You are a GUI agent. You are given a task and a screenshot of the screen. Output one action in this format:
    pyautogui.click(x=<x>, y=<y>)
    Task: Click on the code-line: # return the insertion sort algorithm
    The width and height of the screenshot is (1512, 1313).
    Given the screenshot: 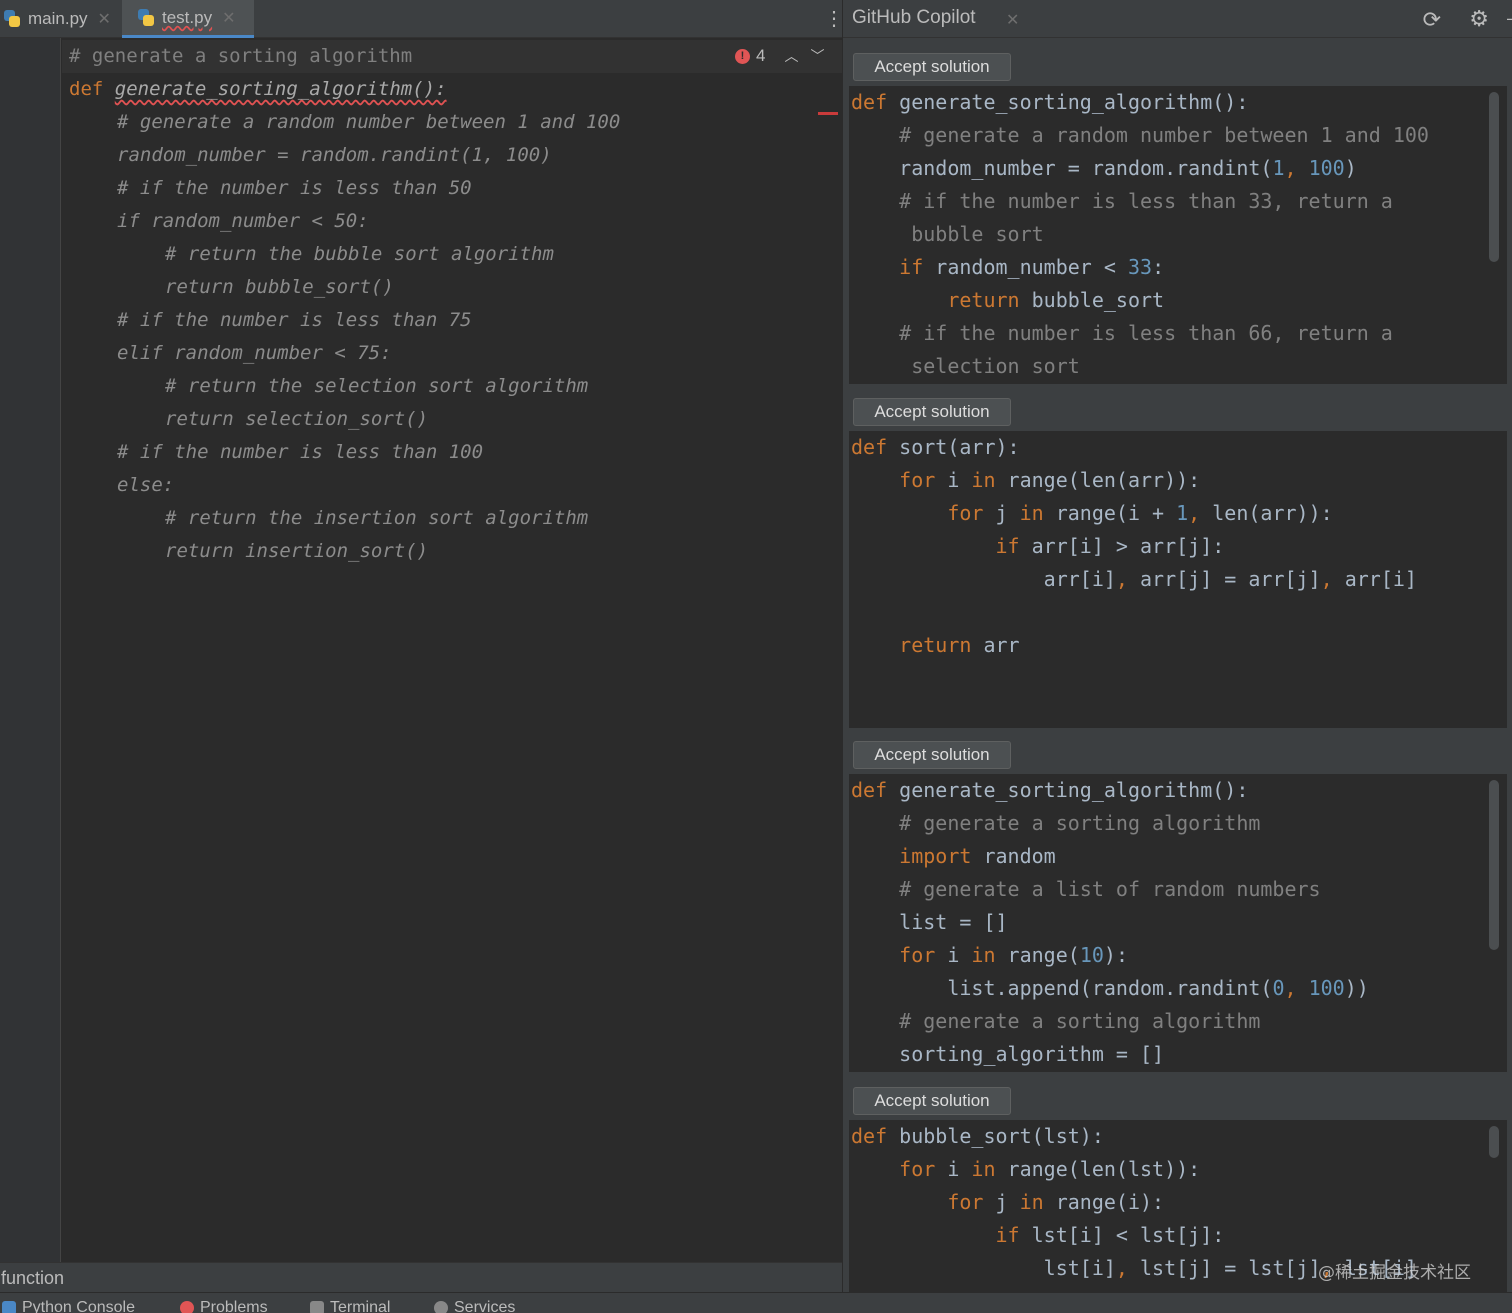 What is the action you would take?
    pyautogui.click(x=376, y=518)
    